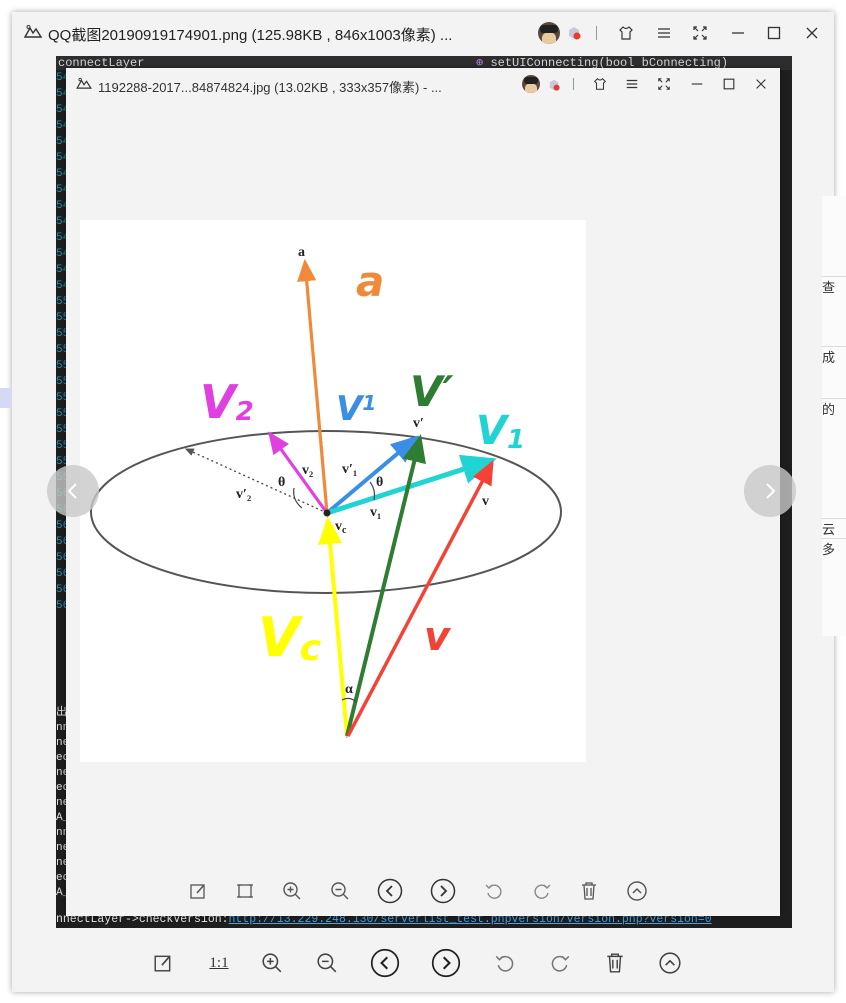  Describe the element at coordinates (301, 252) in the screenshot. I see `label-a: a` at that location.